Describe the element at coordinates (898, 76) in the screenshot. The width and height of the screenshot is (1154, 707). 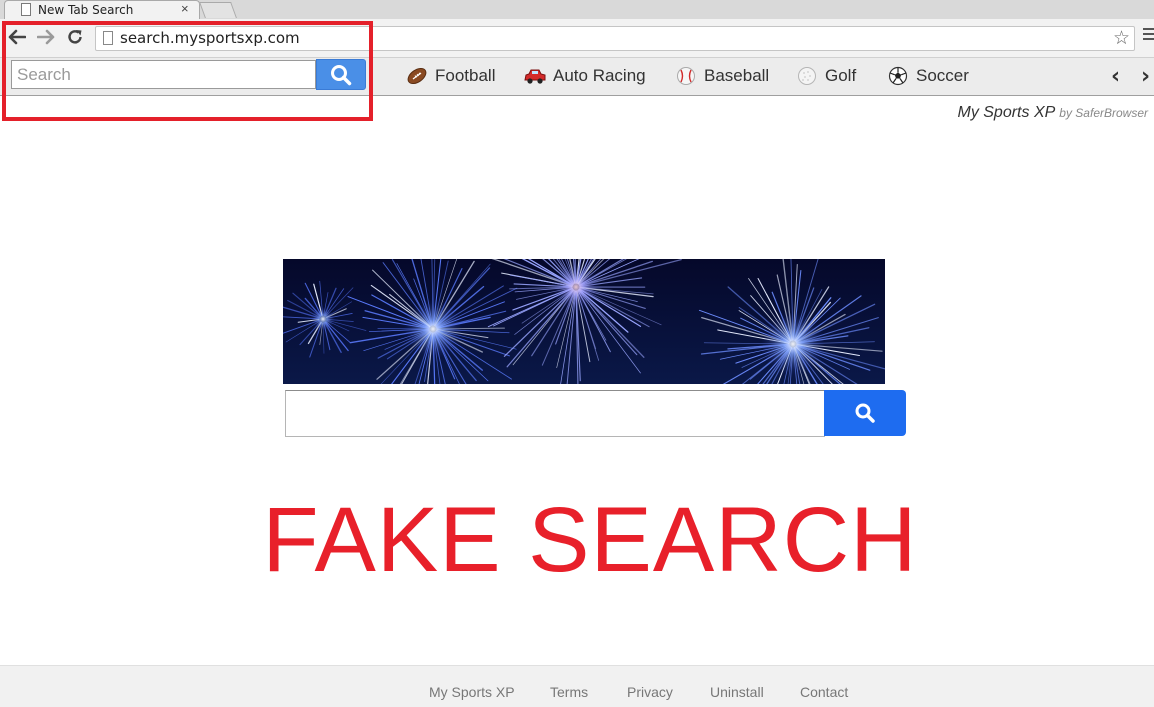
I see `soccer-ball-icon` at that location.